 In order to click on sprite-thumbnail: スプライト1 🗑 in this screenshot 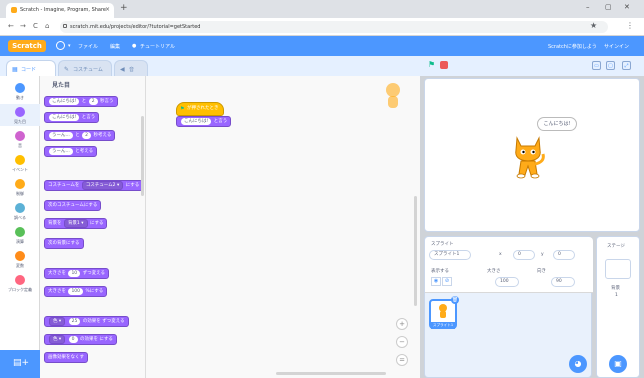, I will do `click(444, 312)`.